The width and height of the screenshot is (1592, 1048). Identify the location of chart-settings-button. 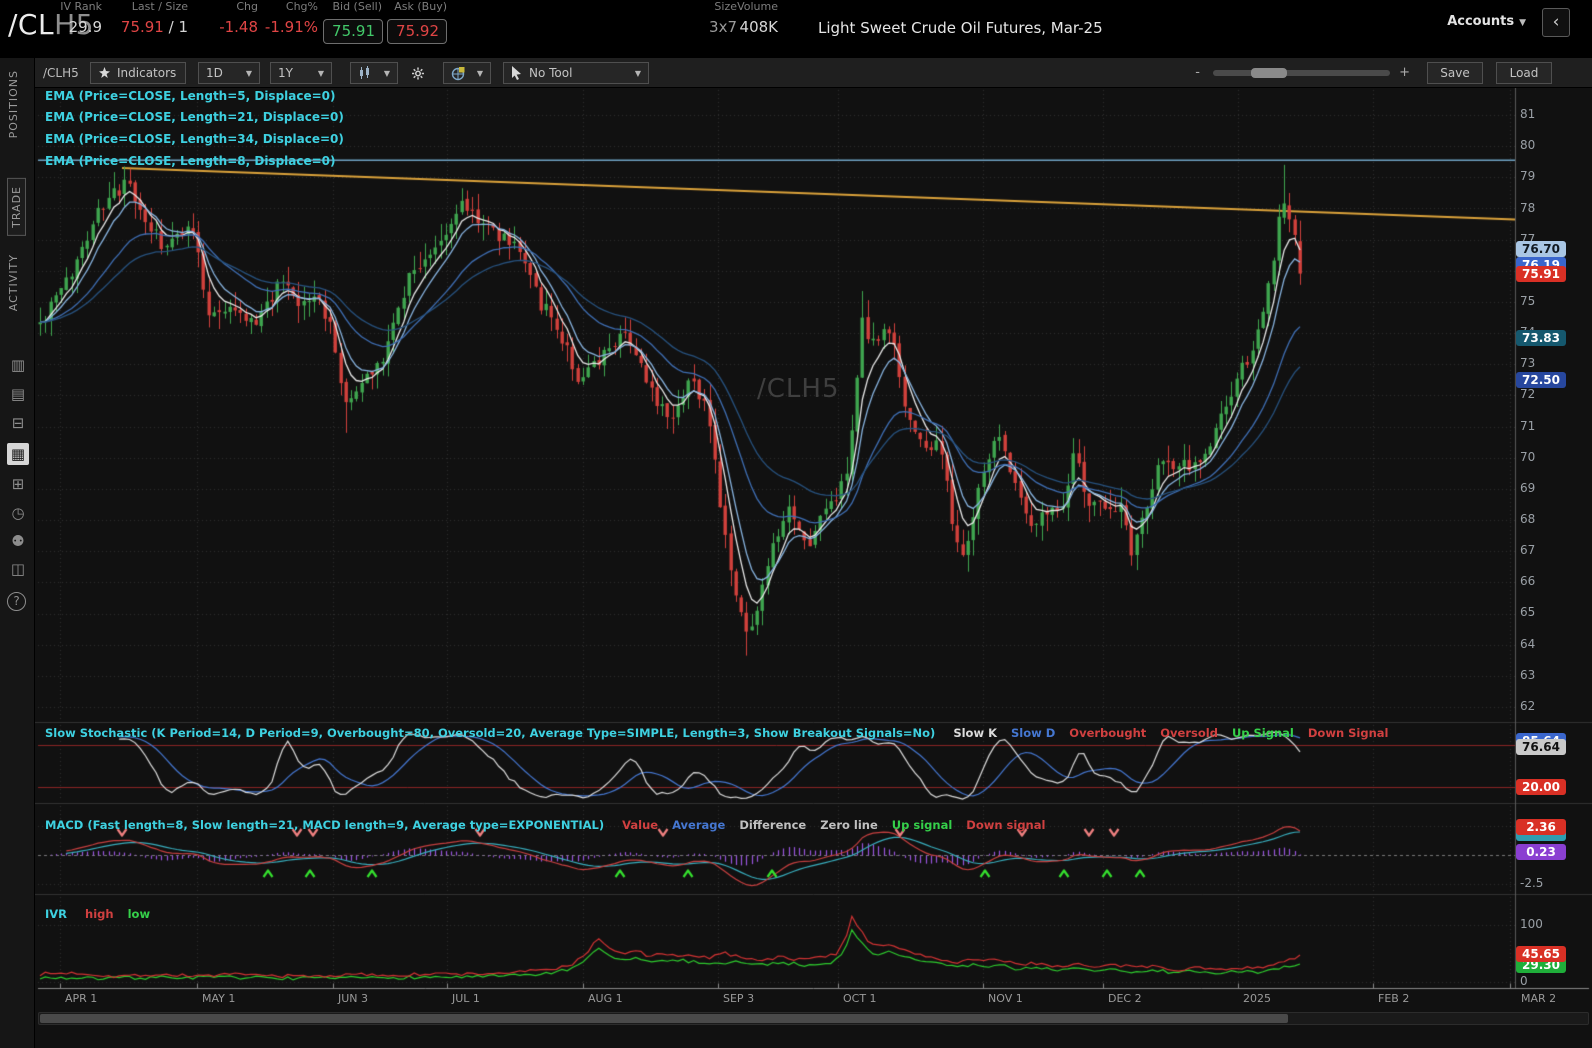
(418, 73).